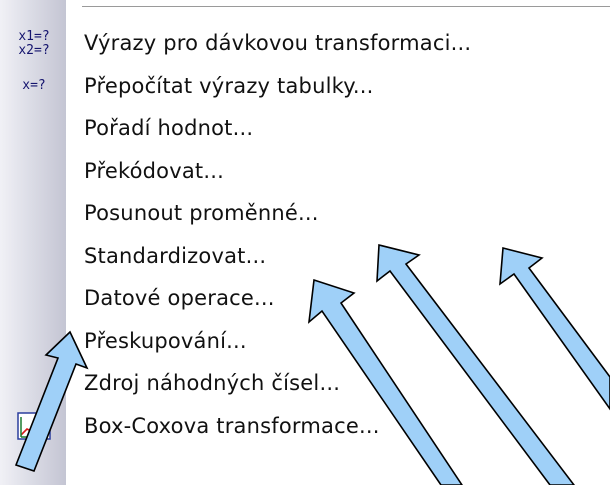 Image resolution: width=610 pixels, height=485 pixels. Describe the element at coordinates (51, 401) in the screenshot. I see `annotation-arrow-left` at that location.